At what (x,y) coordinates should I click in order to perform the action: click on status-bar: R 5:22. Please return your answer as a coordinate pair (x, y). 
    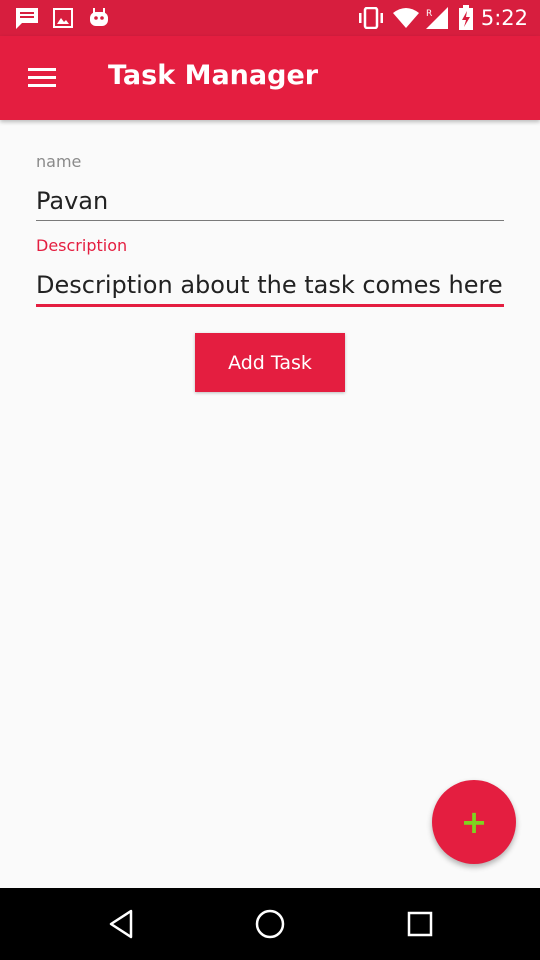
    Looking at the image, I should click on (270, 18).